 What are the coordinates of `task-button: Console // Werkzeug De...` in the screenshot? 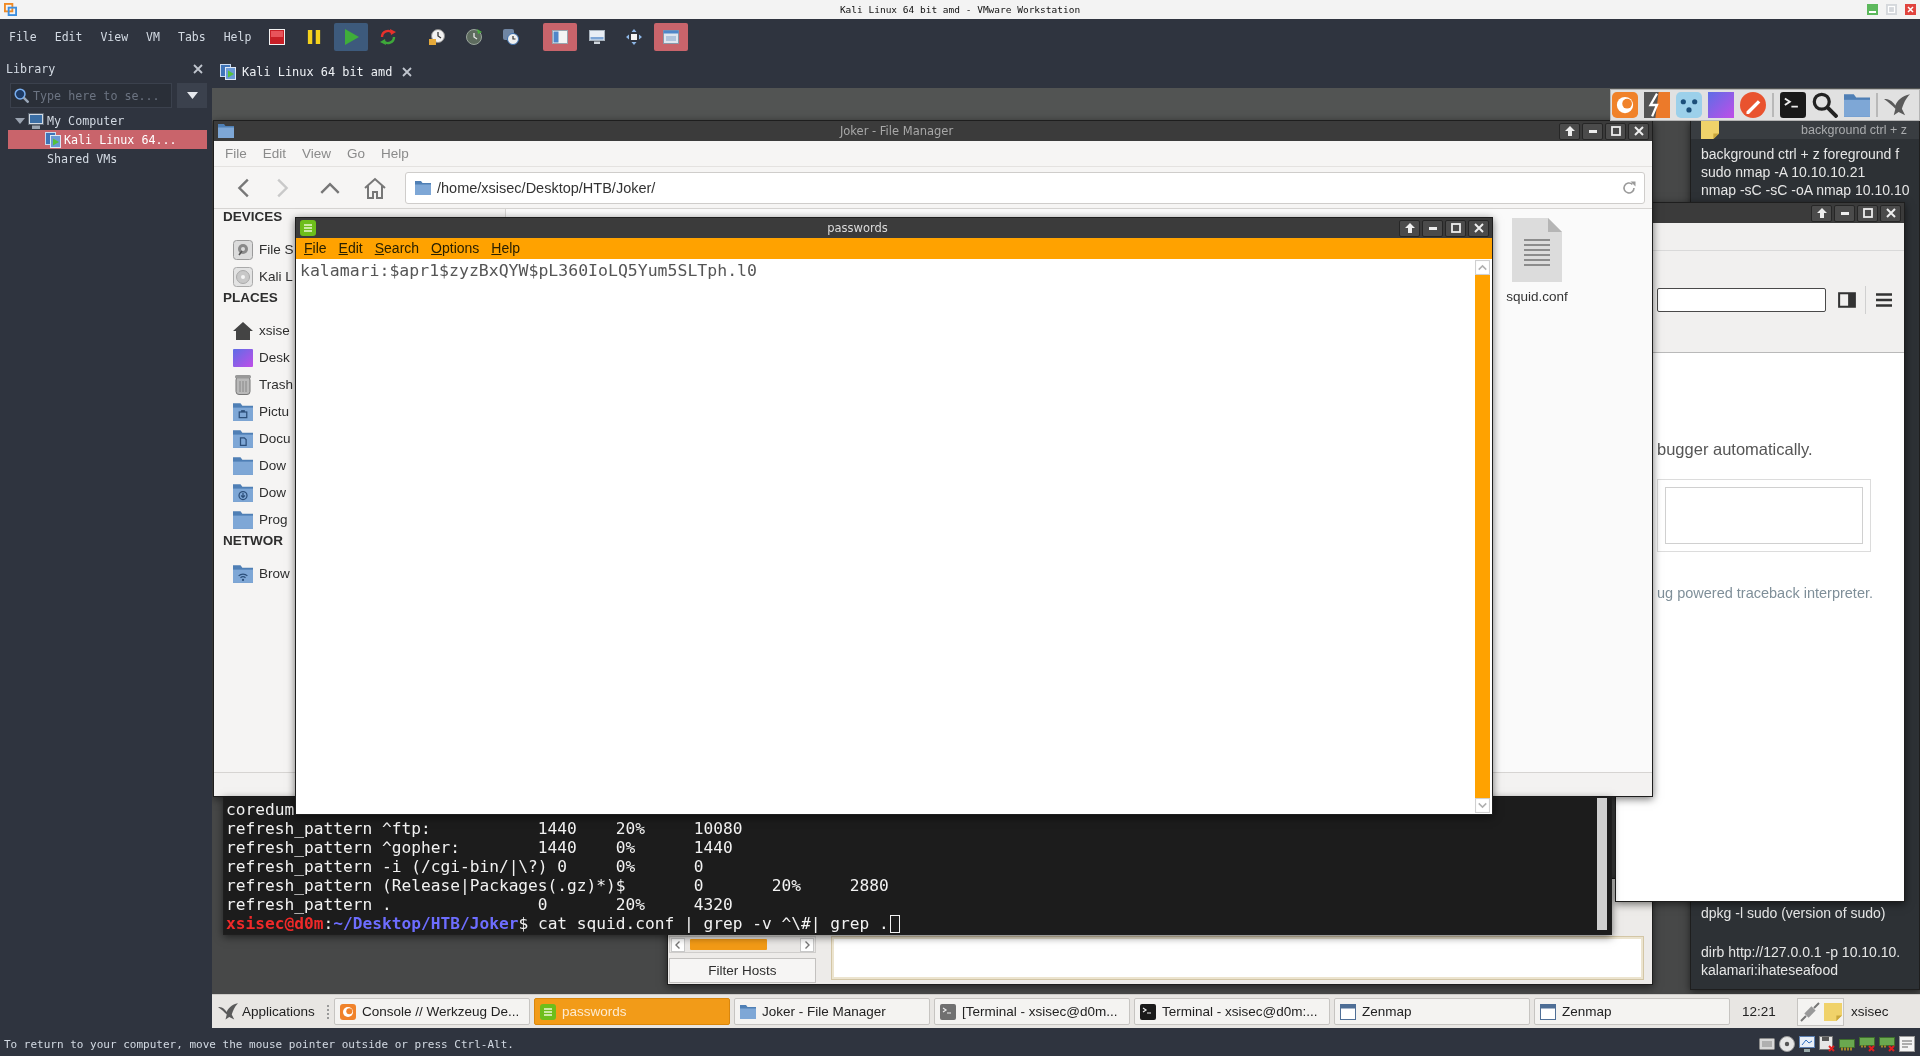 It's located at (432, 1011).